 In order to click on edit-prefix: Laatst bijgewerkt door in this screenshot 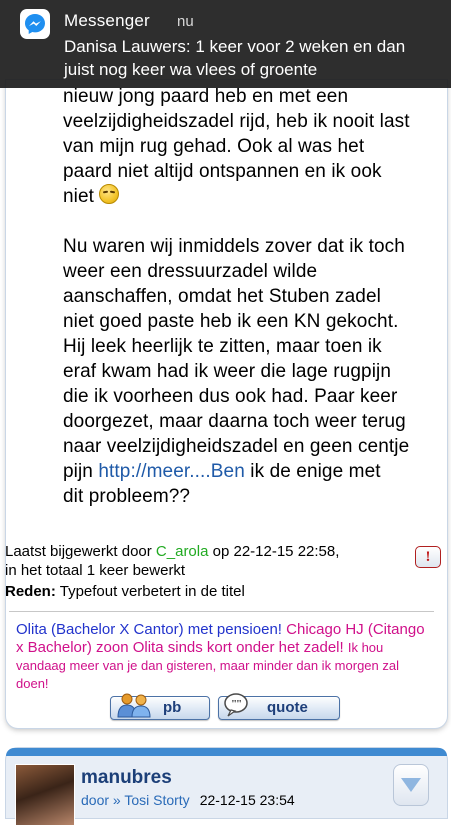, I will do `click(79, 551)`.